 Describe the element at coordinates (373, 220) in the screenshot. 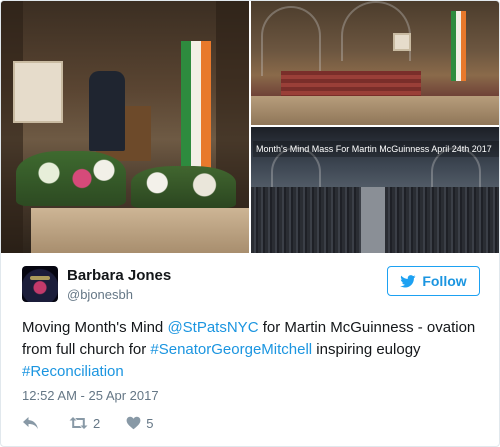

I see `center-aisle` at that location.